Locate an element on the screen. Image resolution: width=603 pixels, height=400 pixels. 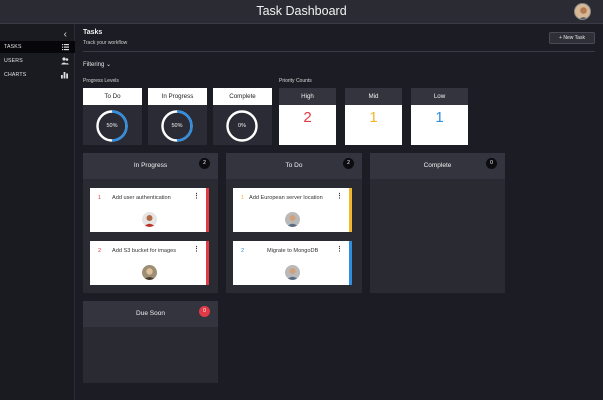
task-title: Add S3 bucket for images is located at coordinates (144, 251).